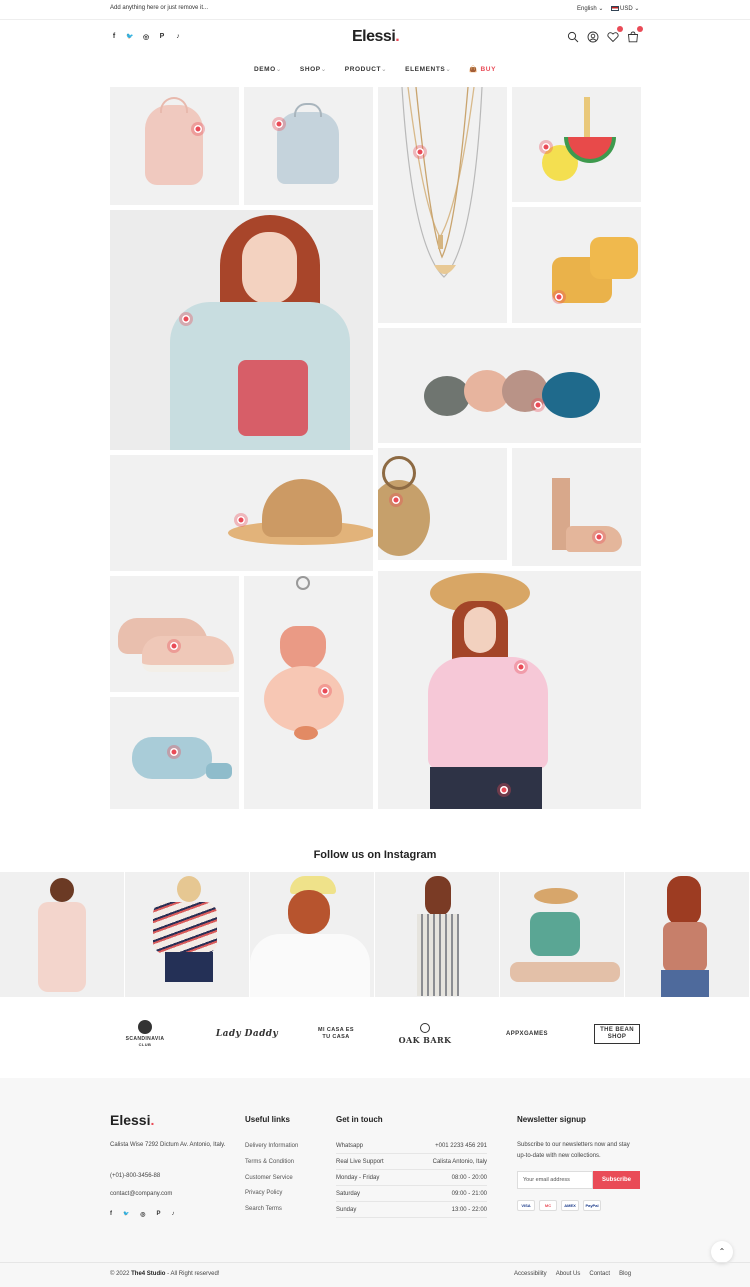  I want to click on brand-logo: Lady Daddy, so click(247, 1034).